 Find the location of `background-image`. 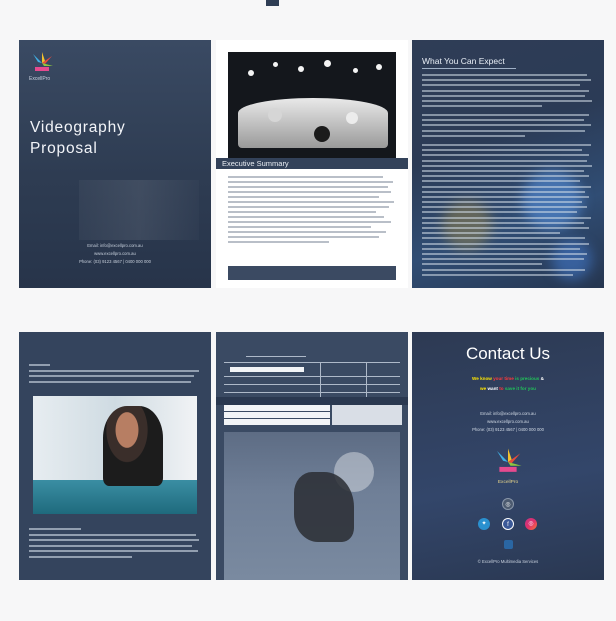

background-image is located at coordinates (139, 210).